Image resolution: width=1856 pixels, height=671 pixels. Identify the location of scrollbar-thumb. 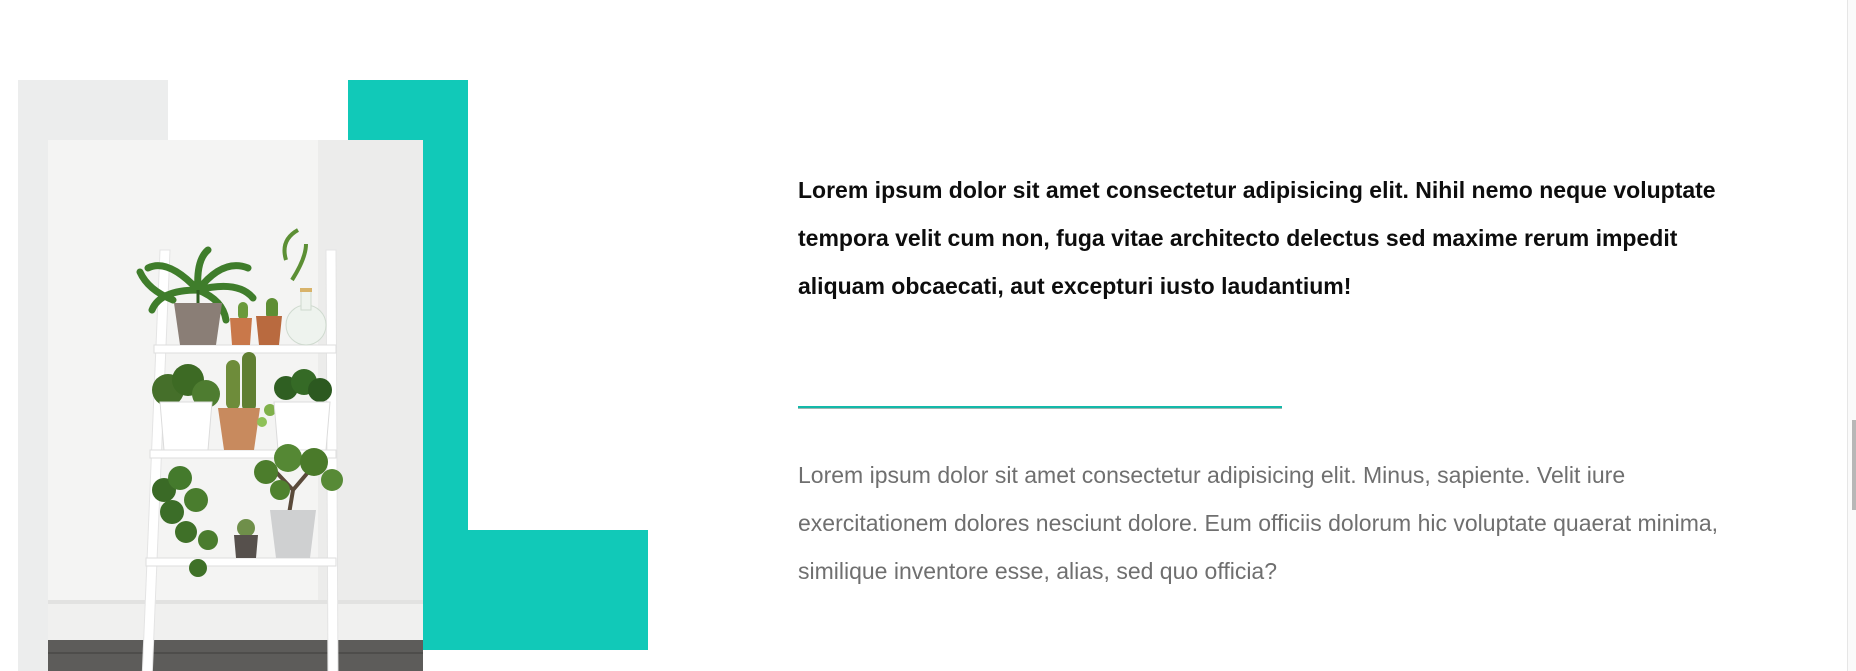
(1854, 465).